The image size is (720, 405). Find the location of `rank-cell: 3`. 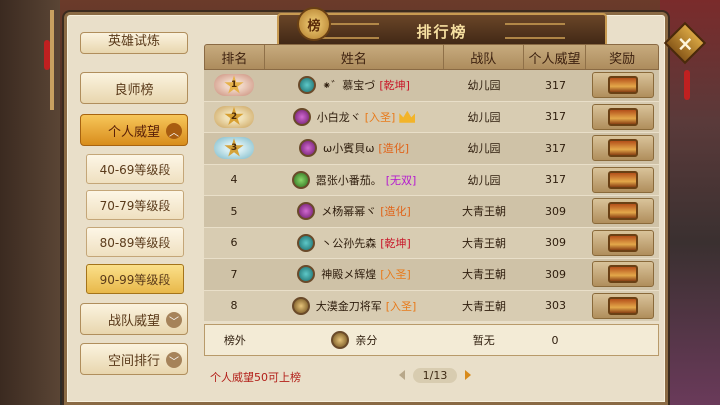

rank-cell: 3 is located at coordinates (234, 148).